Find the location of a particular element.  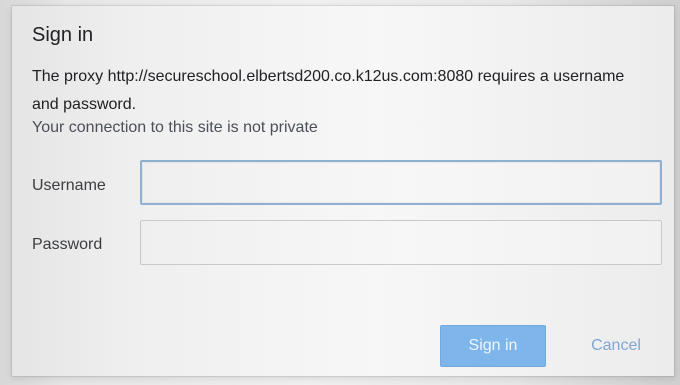

cancel-button: Cancel is located at coordinates (616, 346).